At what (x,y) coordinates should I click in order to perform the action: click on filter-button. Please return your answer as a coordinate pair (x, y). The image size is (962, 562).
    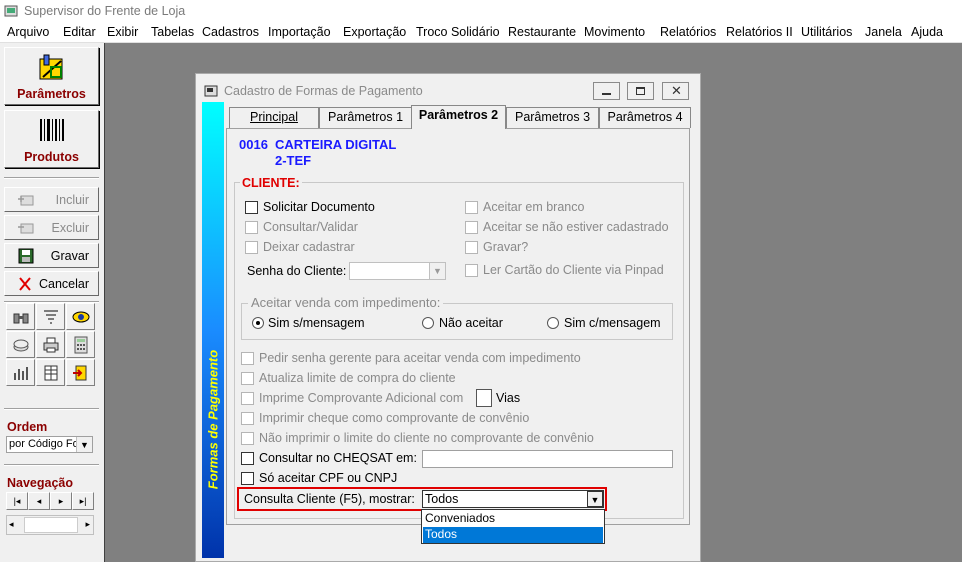
    Looking at the image, I should click on (50, 316).